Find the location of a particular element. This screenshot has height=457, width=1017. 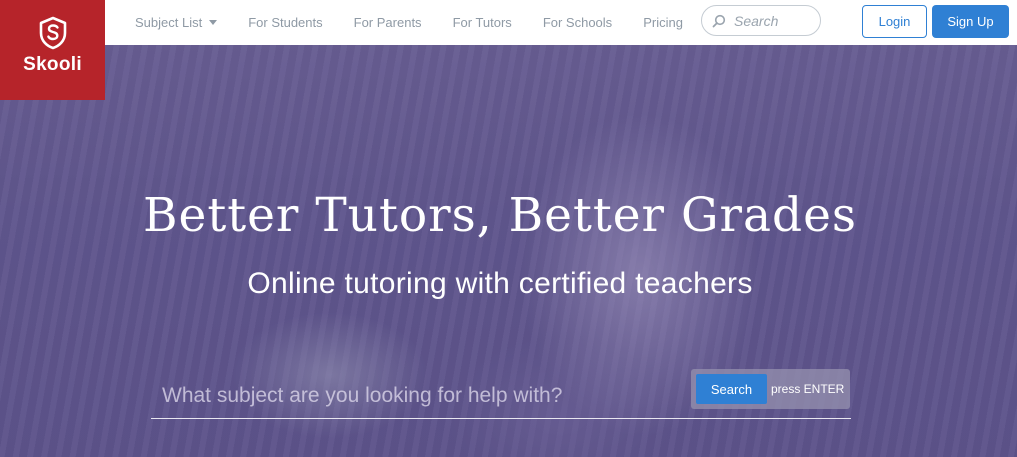

header-search-box is located at coordinates (761, 20).